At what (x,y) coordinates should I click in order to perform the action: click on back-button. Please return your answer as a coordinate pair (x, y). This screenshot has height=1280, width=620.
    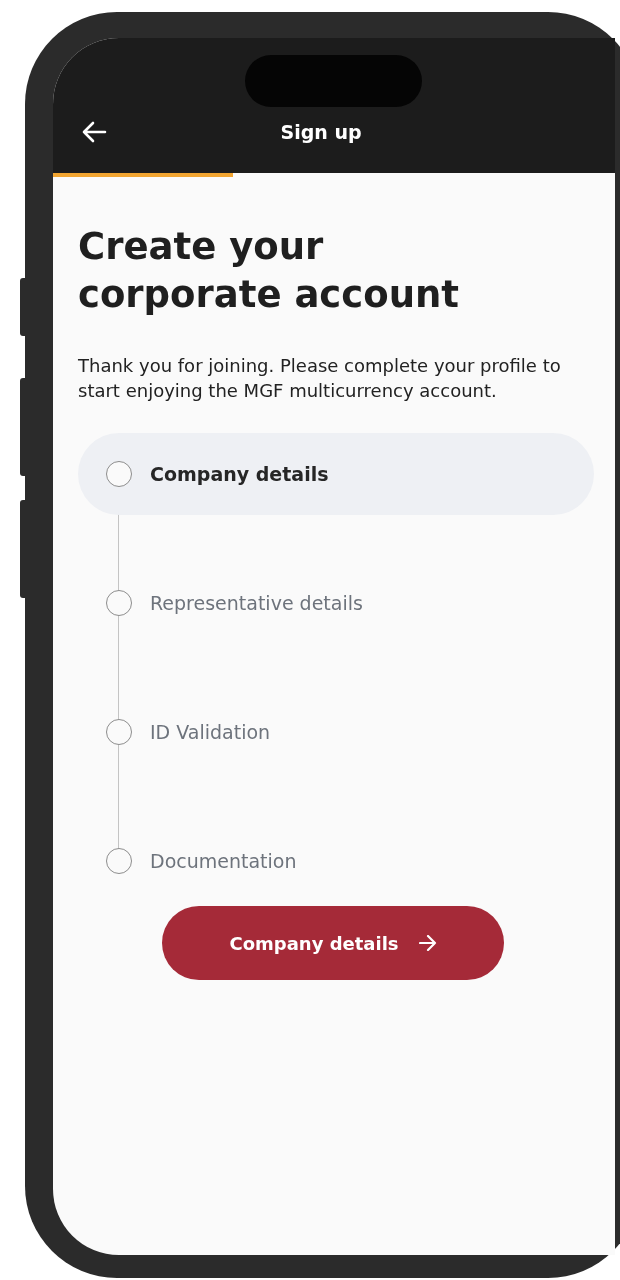
    Looking at the image, I should click on (94, 132).